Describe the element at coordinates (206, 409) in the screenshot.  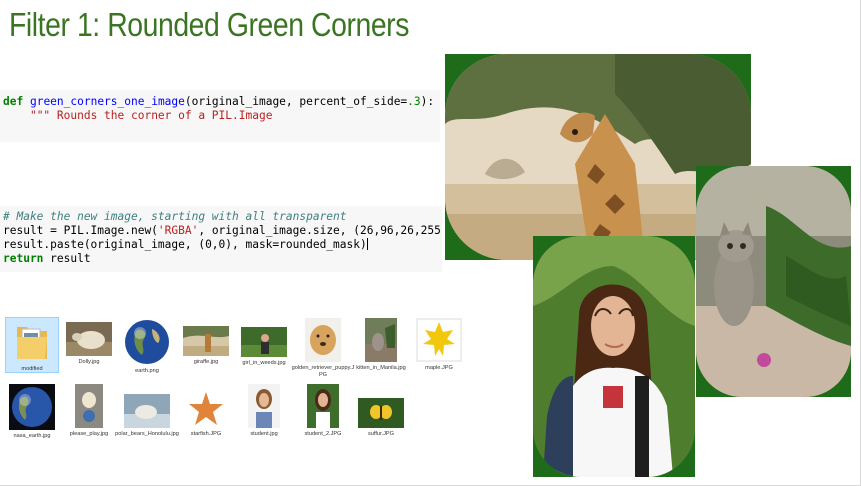
I see `starfish-thumbnail-icon` at that location.